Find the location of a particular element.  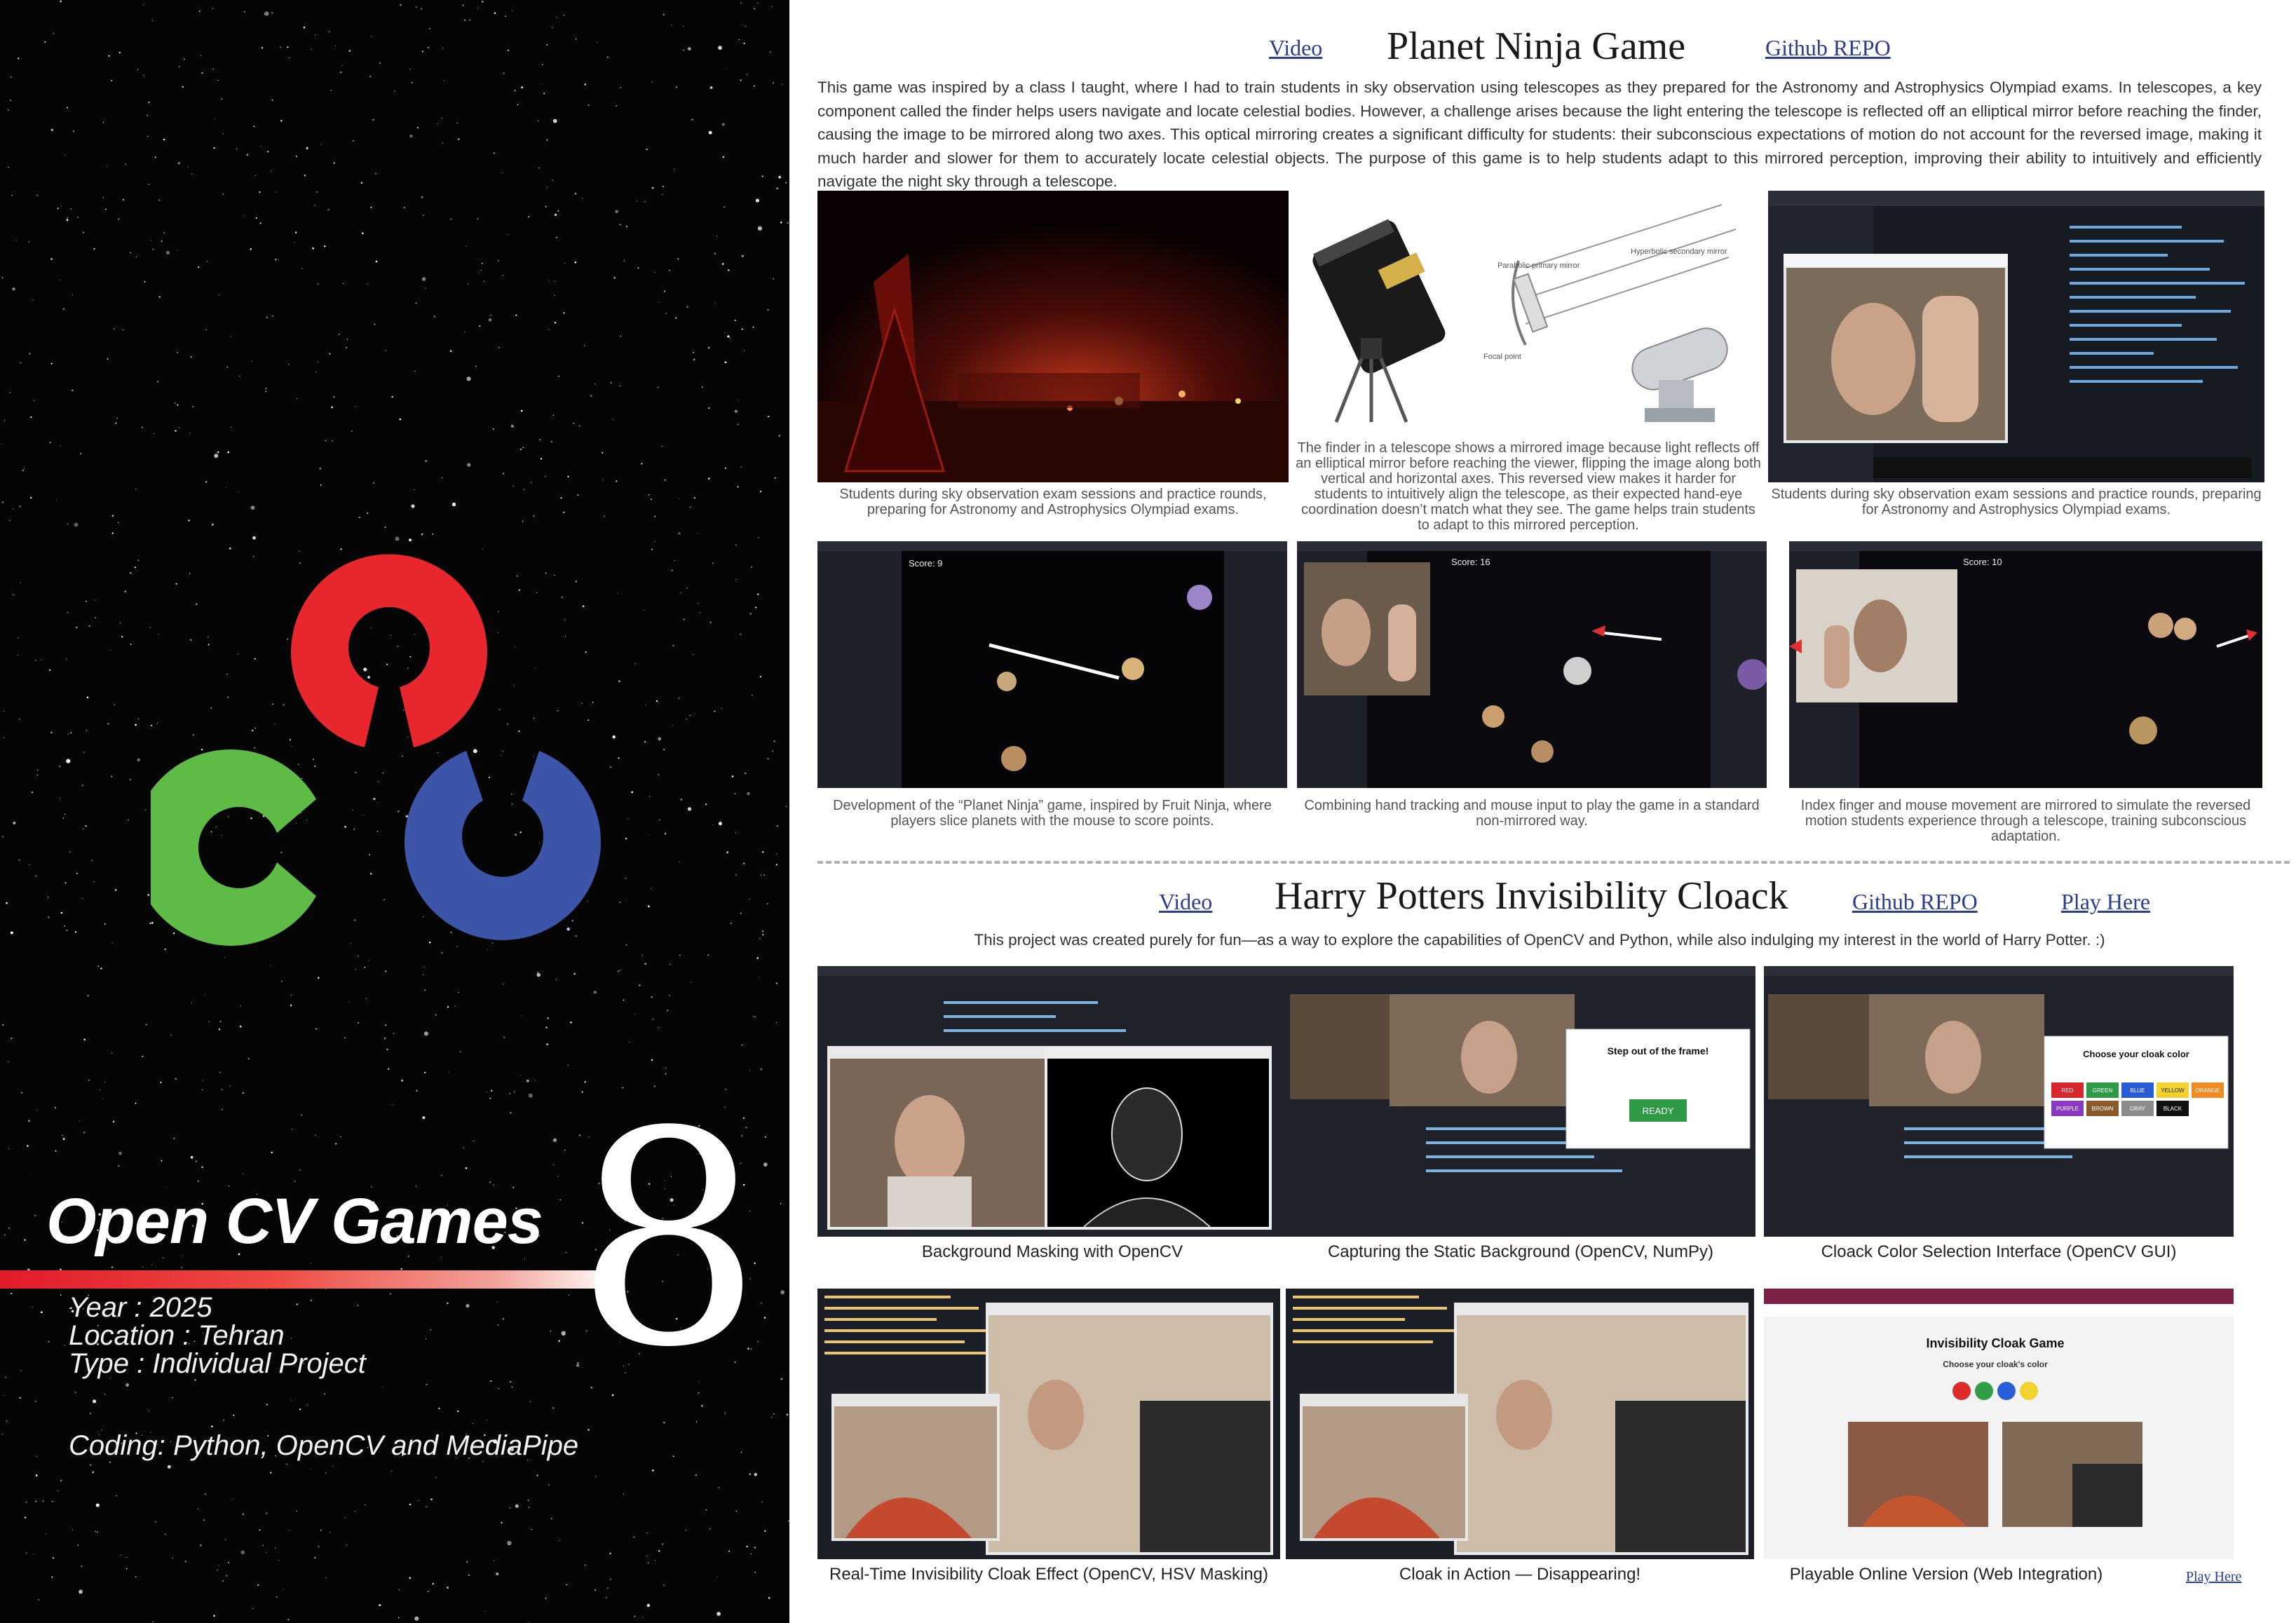

diagram-label-secondary: Hyperbolic secondary mirror is located at coordinates (1679, 251).